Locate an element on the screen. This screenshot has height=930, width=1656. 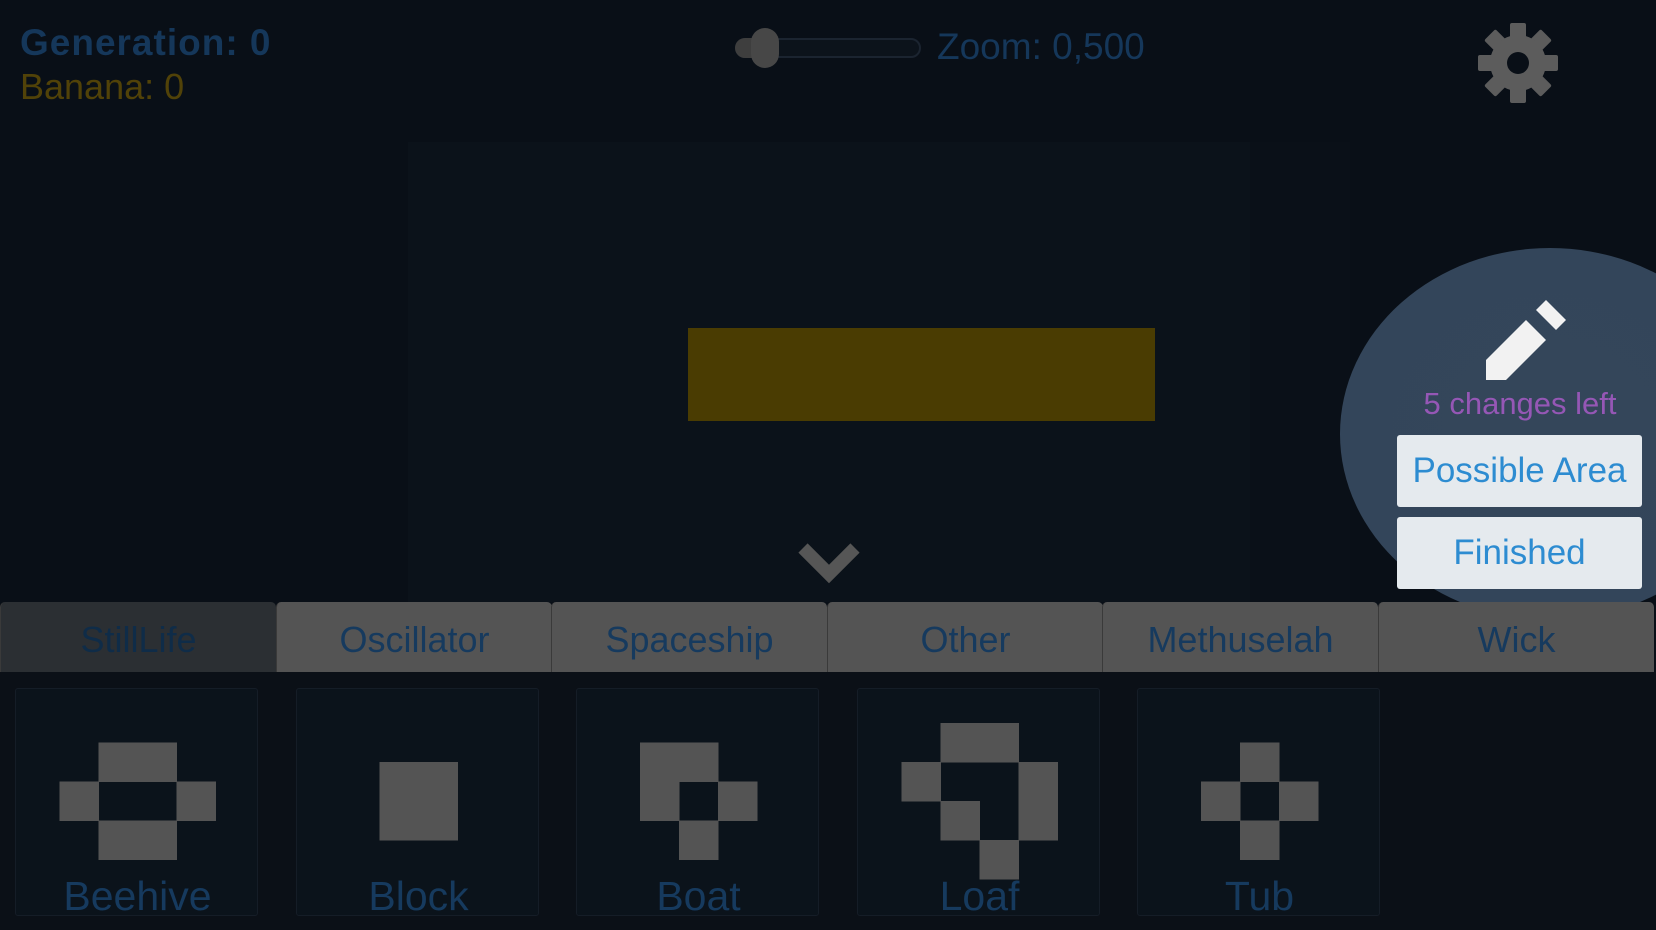
edit-panel: 5 changes left Possible Area Finished is located at coordinates (1518, 445).